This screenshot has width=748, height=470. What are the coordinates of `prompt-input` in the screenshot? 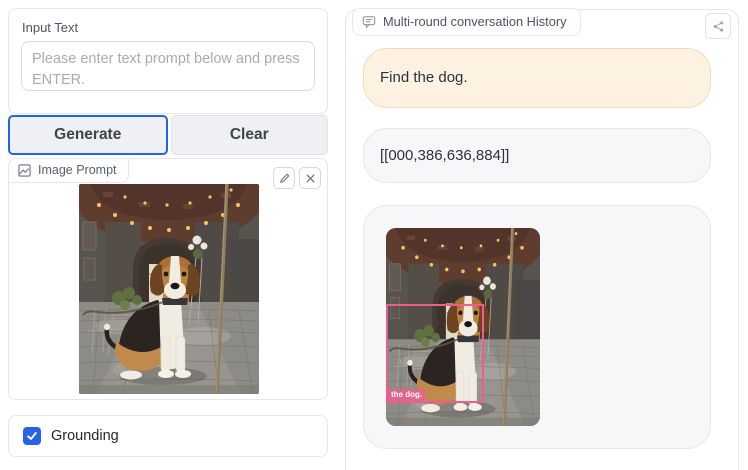 It's located at (168, 66).